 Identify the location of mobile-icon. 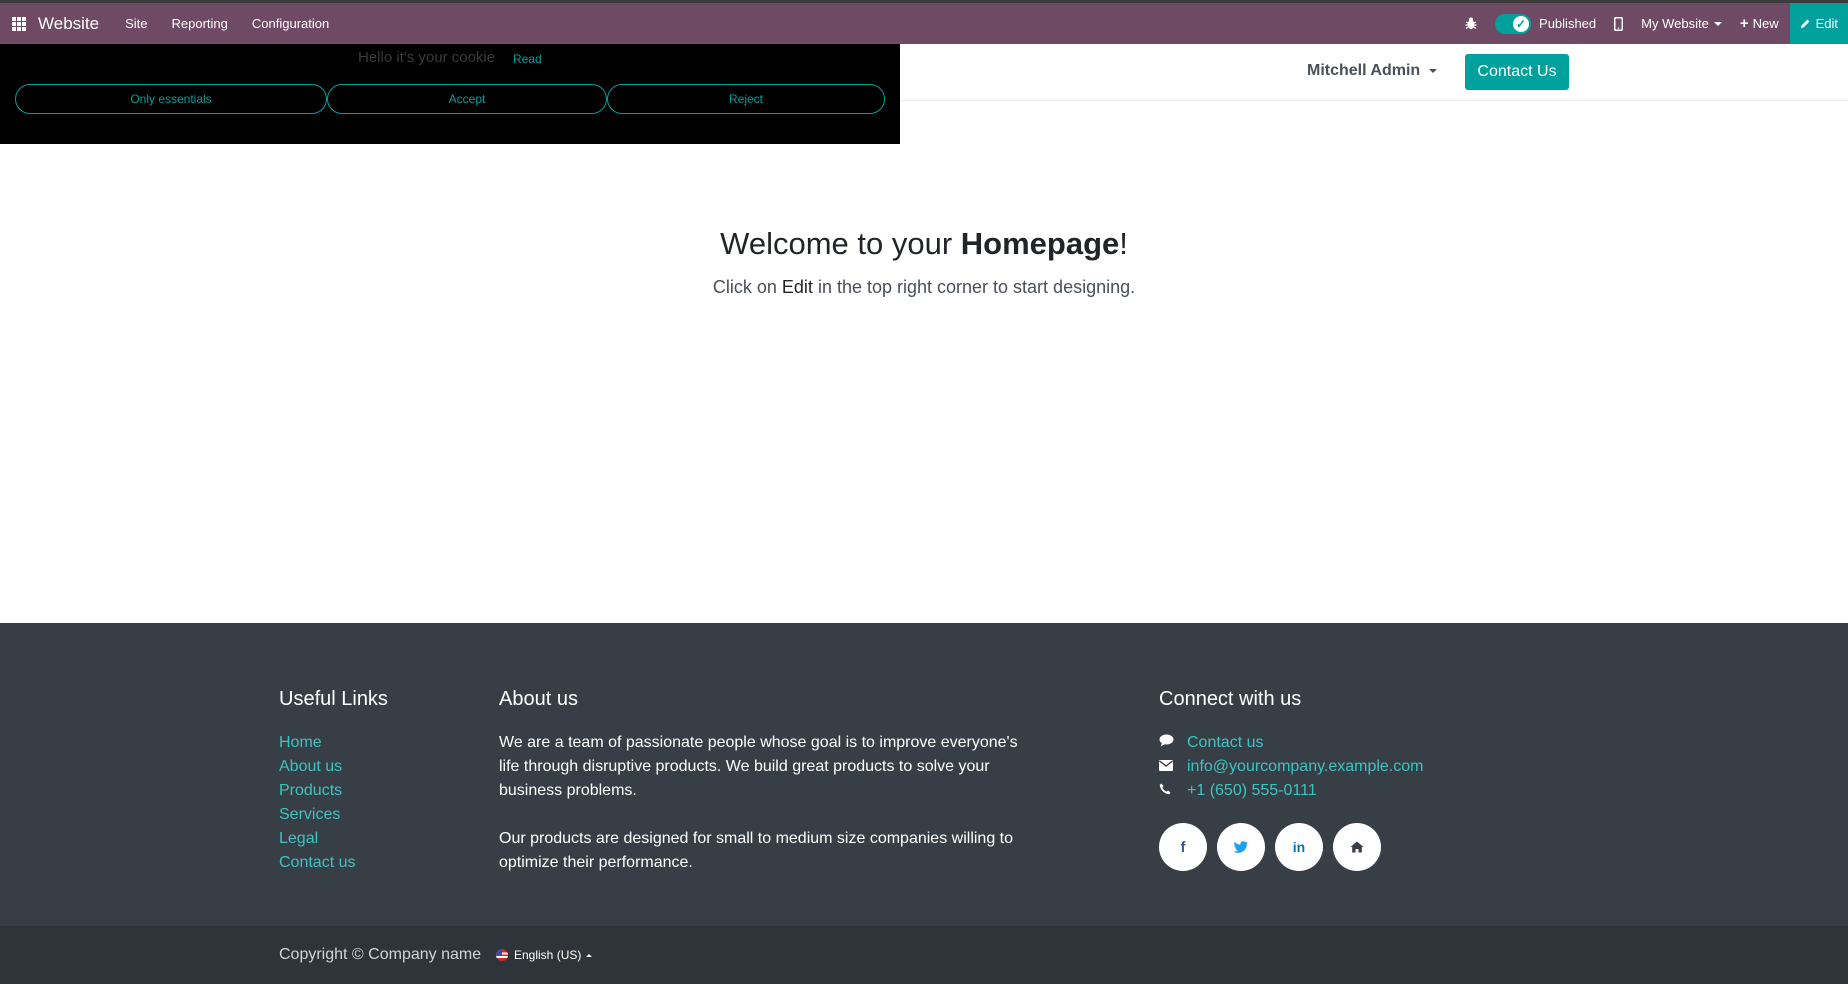
(1619, 23).